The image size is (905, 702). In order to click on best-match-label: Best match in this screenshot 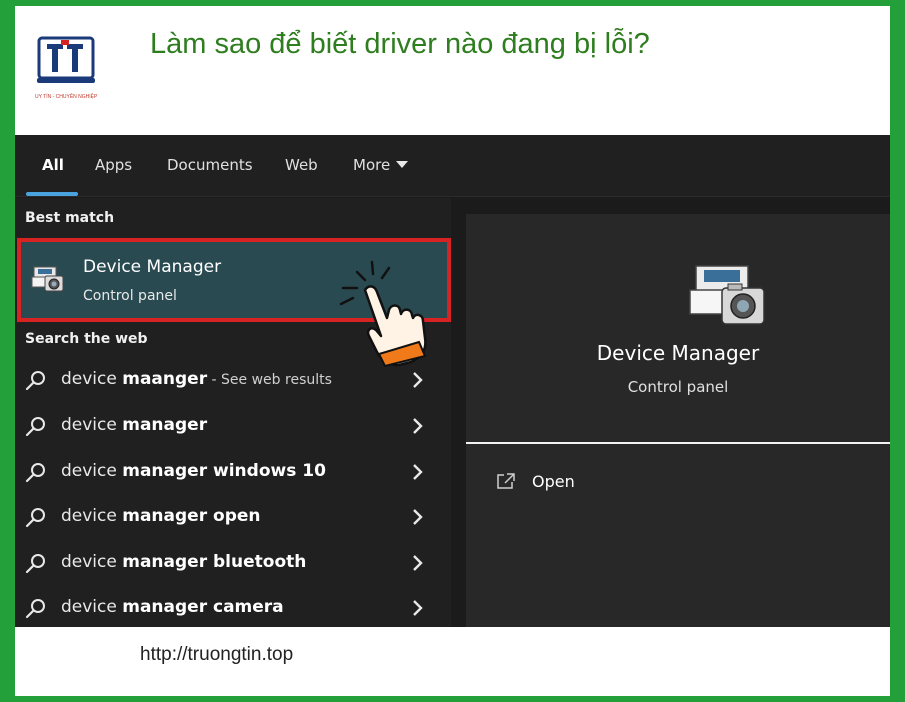, I will do `click(70, 218)`.